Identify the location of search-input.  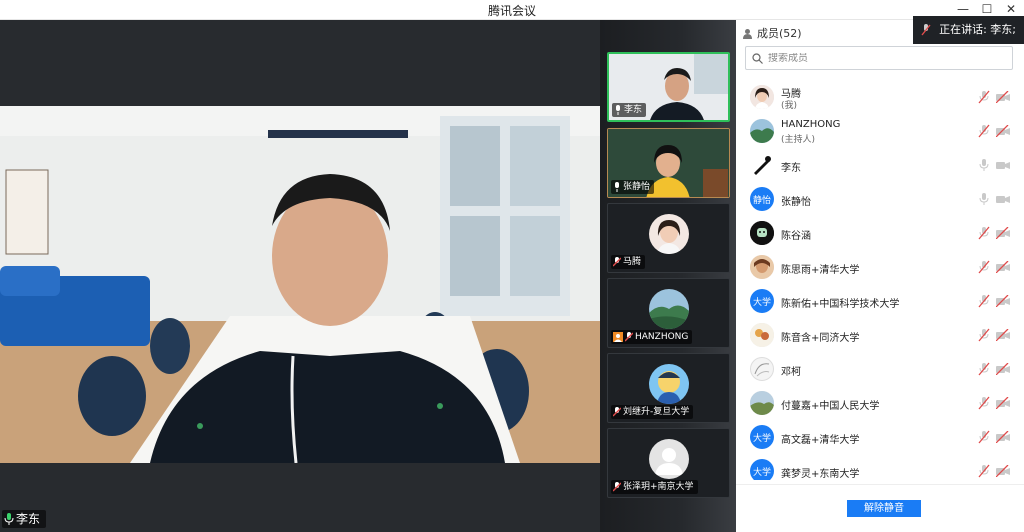
(883, 58).